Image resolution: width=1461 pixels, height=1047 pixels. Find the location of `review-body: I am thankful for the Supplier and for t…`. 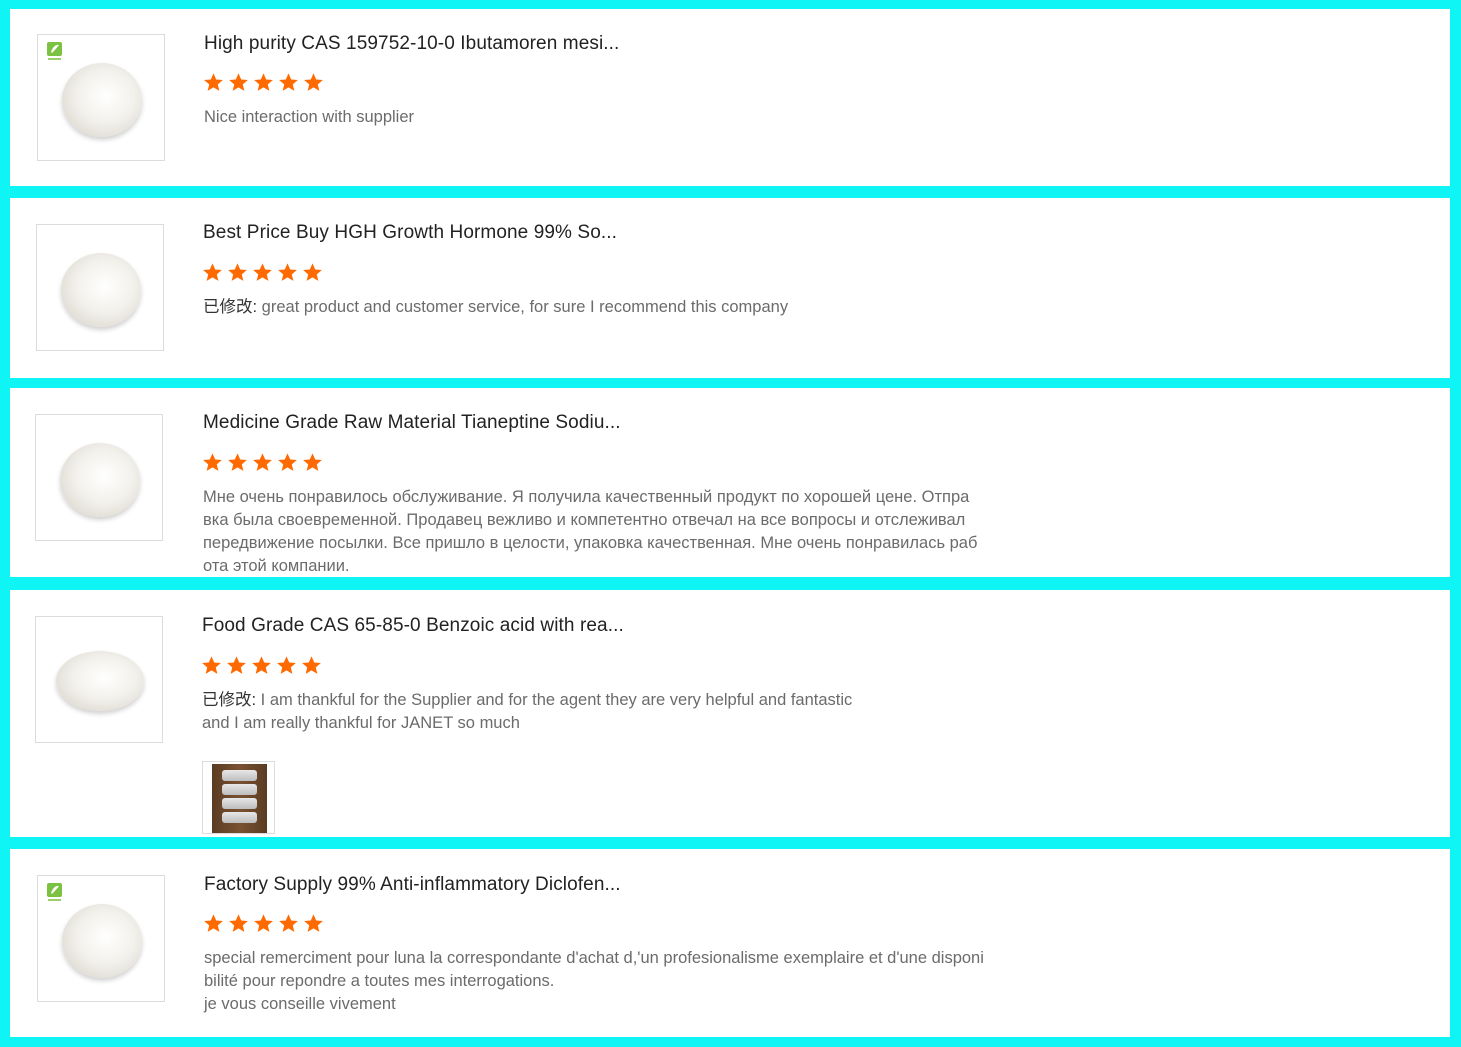

review-body: I am thankful for the Supplier and for t… is located at coordinates (527, 711).